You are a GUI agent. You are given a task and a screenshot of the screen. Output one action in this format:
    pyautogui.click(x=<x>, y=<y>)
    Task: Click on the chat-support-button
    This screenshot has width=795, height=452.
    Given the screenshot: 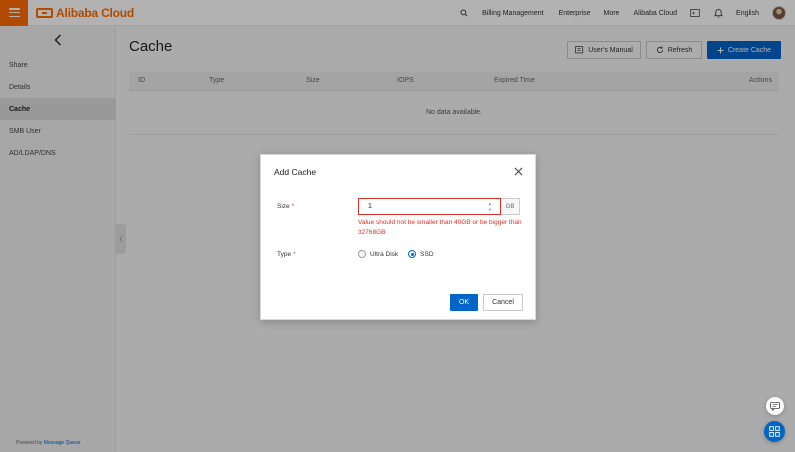 What is the action you would take?
    pyautogui.click(x=775, y=406)
    